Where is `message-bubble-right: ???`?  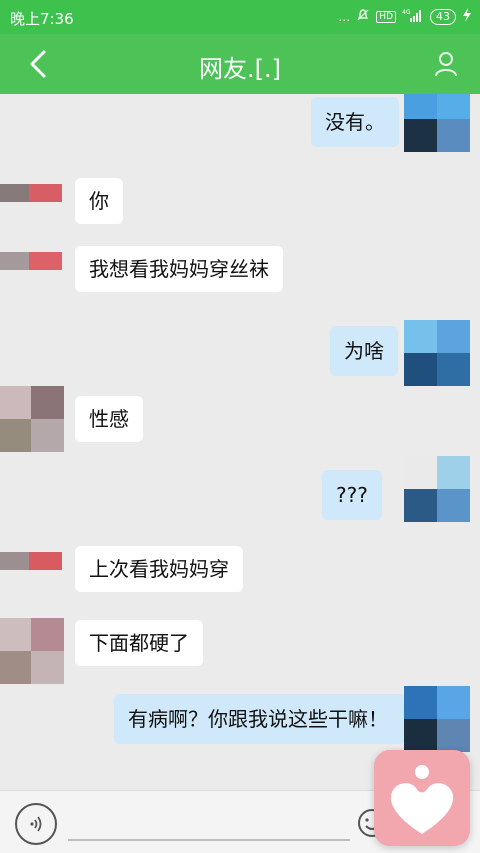
message-bubble-right: ??? is located at coordinates (352, 495).